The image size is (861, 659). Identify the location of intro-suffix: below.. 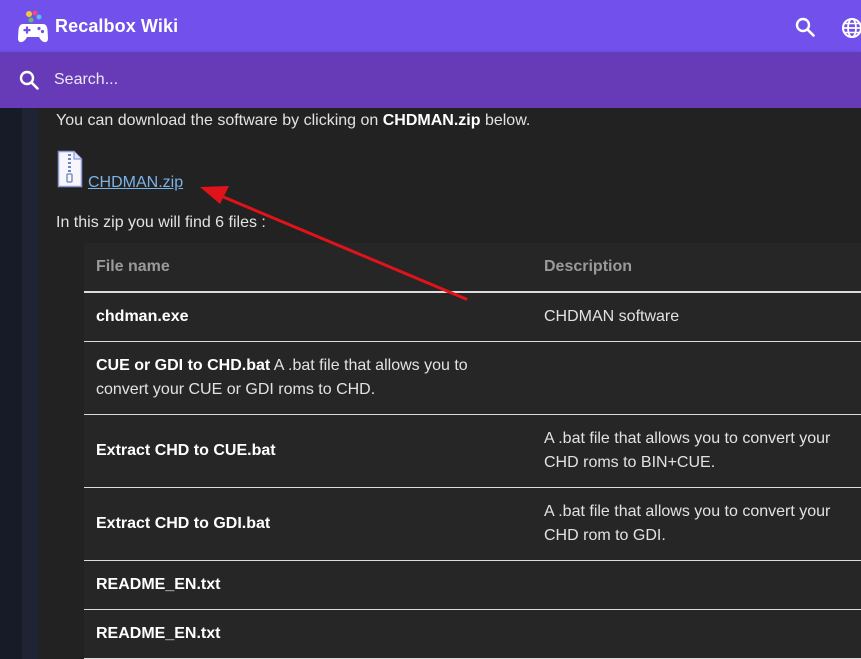
(505, 120).